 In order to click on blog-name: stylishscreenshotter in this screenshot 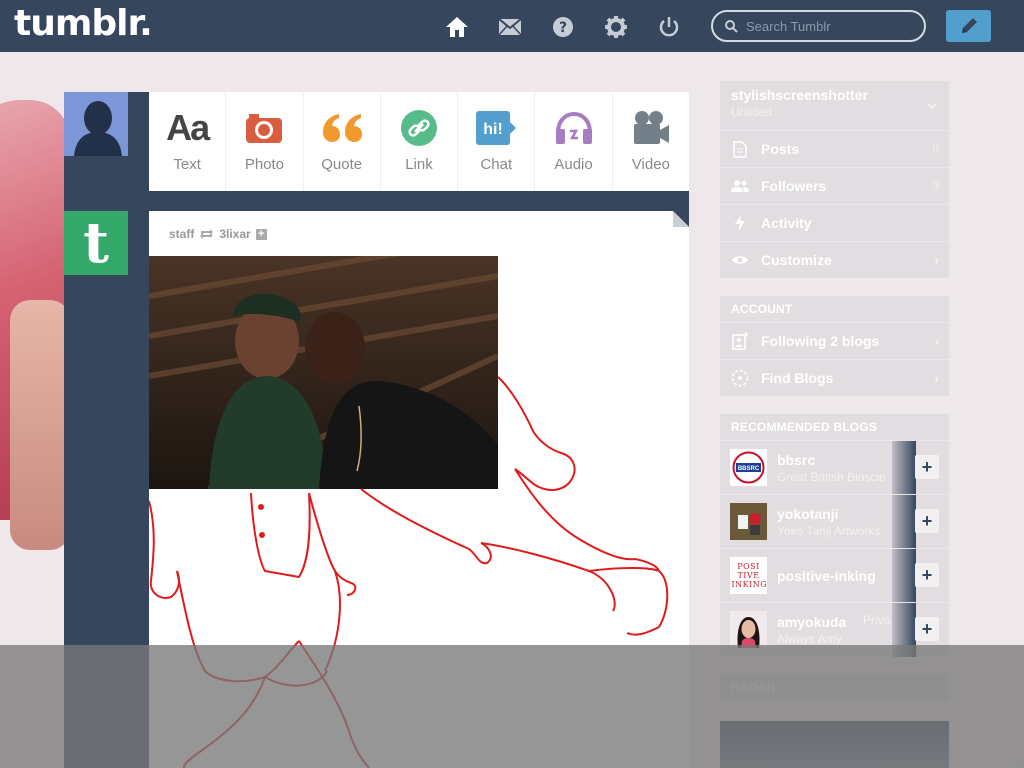, I will do `click(799, 95)`.